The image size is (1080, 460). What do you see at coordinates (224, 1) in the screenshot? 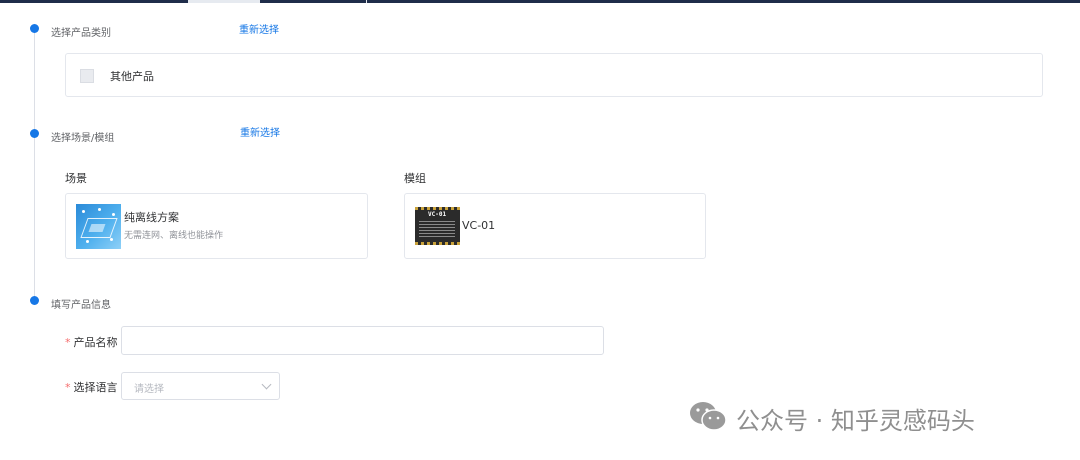
I see `top-bar-tab-indicator` at bounding box center [224, 1].